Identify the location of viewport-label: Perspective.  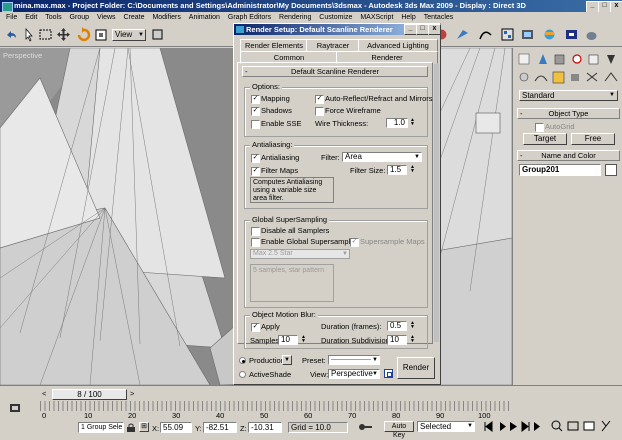
(22, 55).